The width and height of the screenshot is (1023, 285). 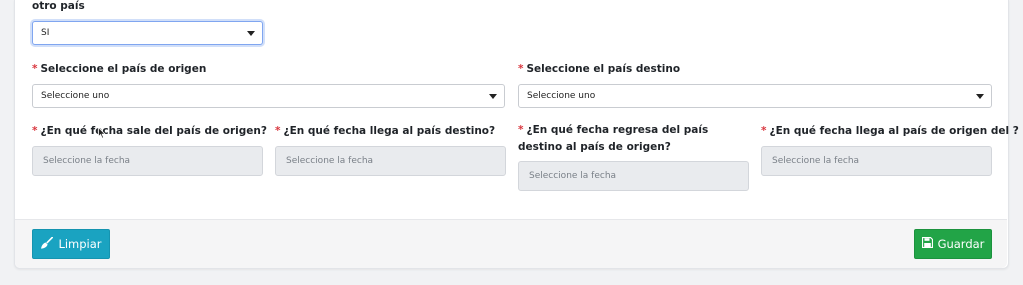 I want to click on broom-icon, so click(x=47, y=244).